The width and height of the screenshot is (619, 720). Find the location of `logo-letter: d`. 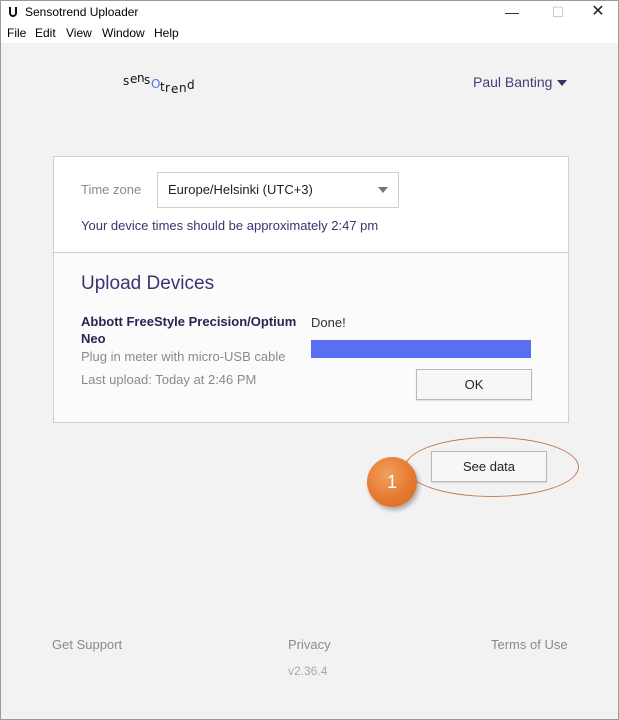

logo-letter: d is located at coordinates (191, 85).